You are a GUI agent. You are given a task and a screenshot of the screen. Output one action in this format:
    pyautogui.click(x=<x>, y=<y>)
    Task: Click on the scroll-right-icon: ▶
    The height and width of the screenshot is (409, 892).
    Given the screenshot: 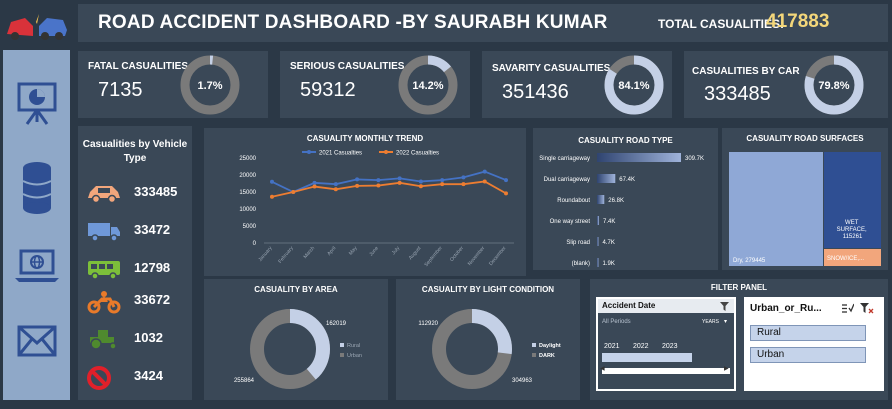 What is the action you would take?
    pyautogui.click(x=726, y=368)
    